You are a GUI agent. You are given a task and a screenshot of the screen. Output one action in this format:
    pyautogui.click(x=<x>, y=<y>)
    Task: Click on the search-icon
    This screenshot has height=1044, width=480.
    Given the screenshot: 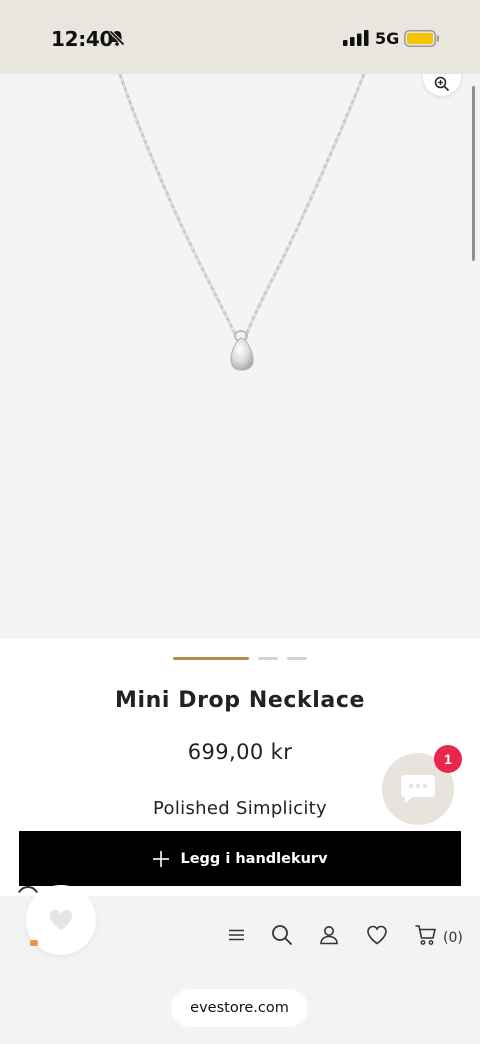 What is the action you would take?
    pyautogui.click(x=282, y=935)
    